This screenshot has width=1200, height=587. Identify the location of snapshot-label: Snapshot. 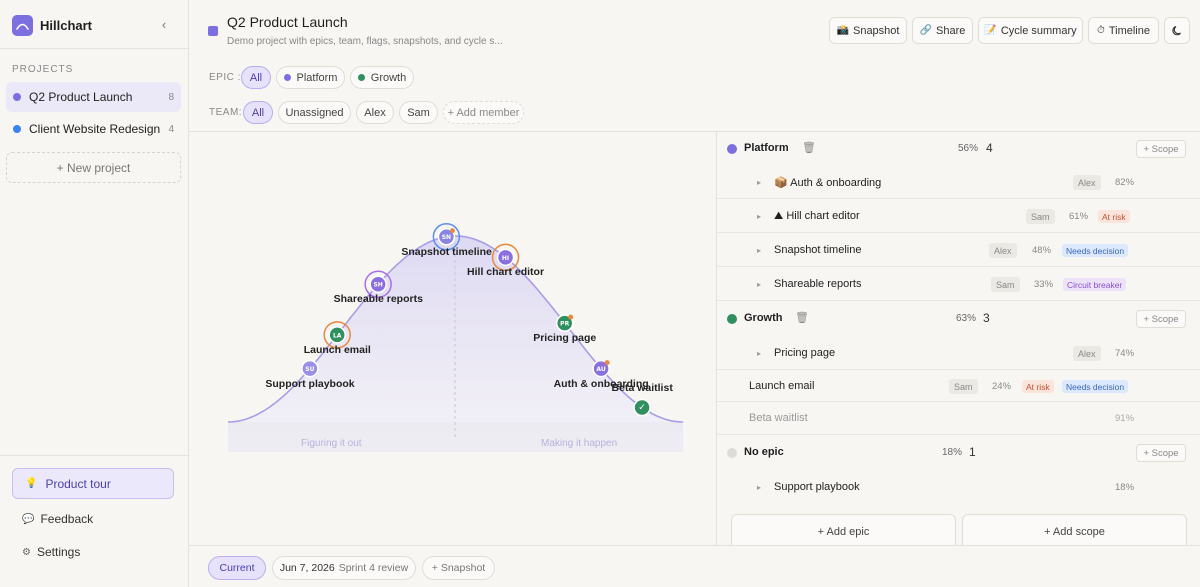
(876, 30).